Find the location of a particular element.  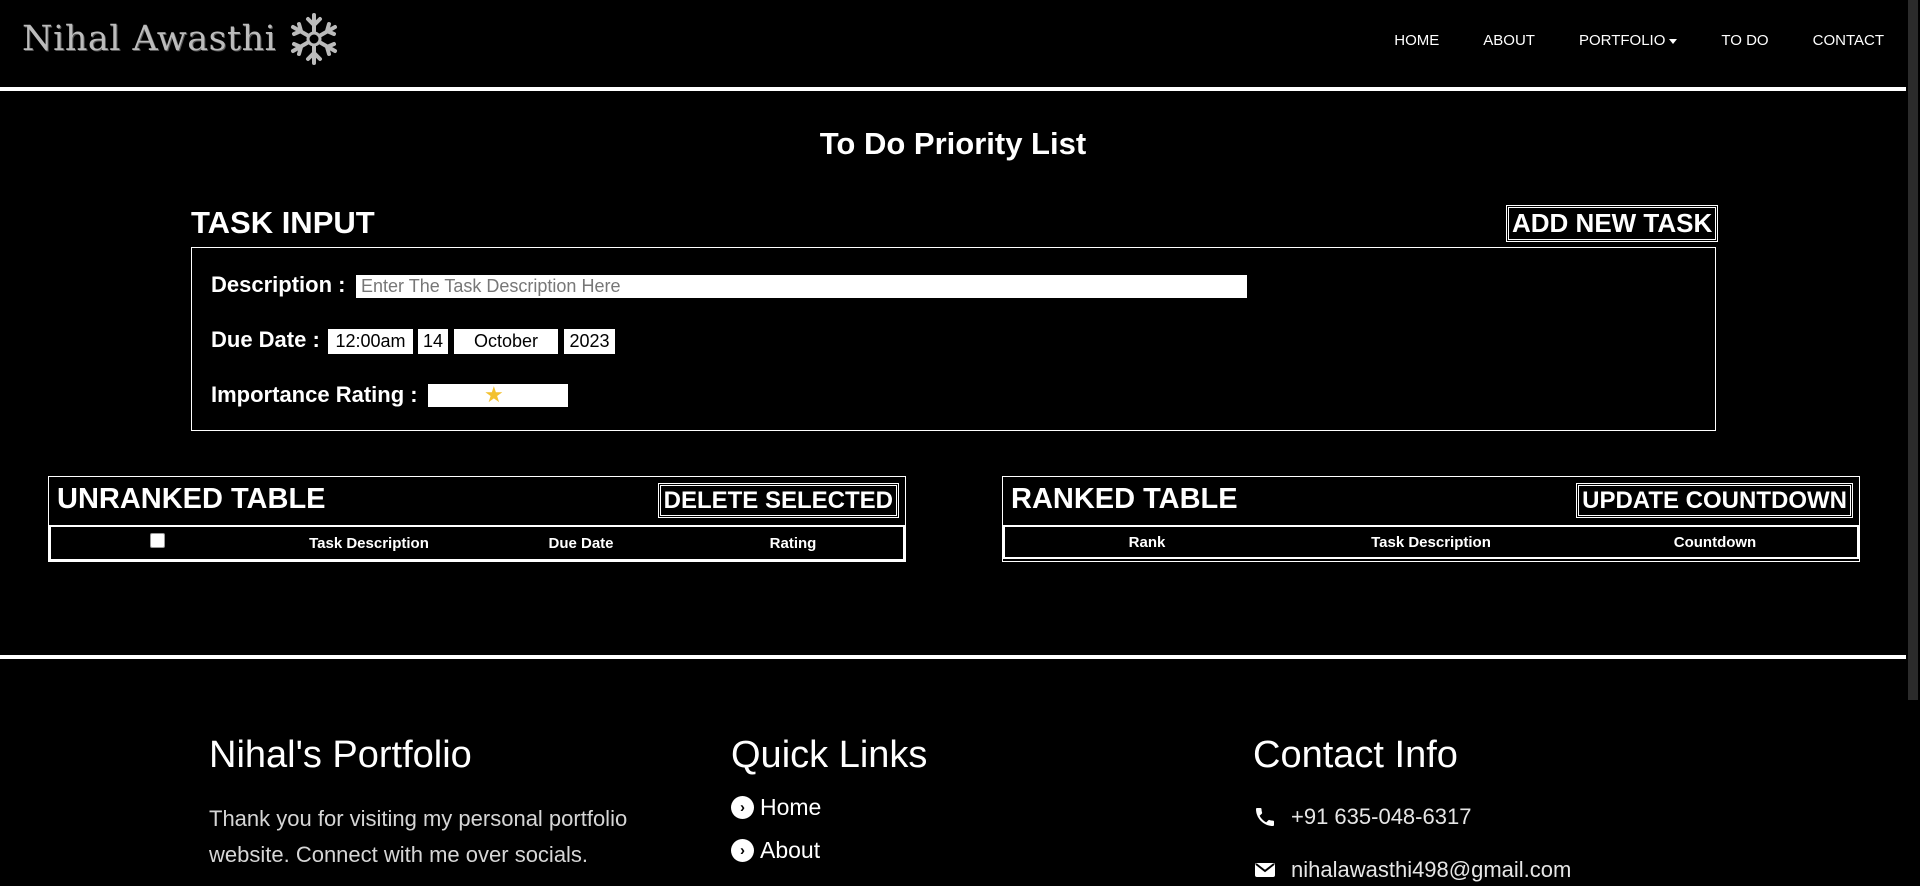

col-countdown: Countdown is located at coordinates (1715, 542).